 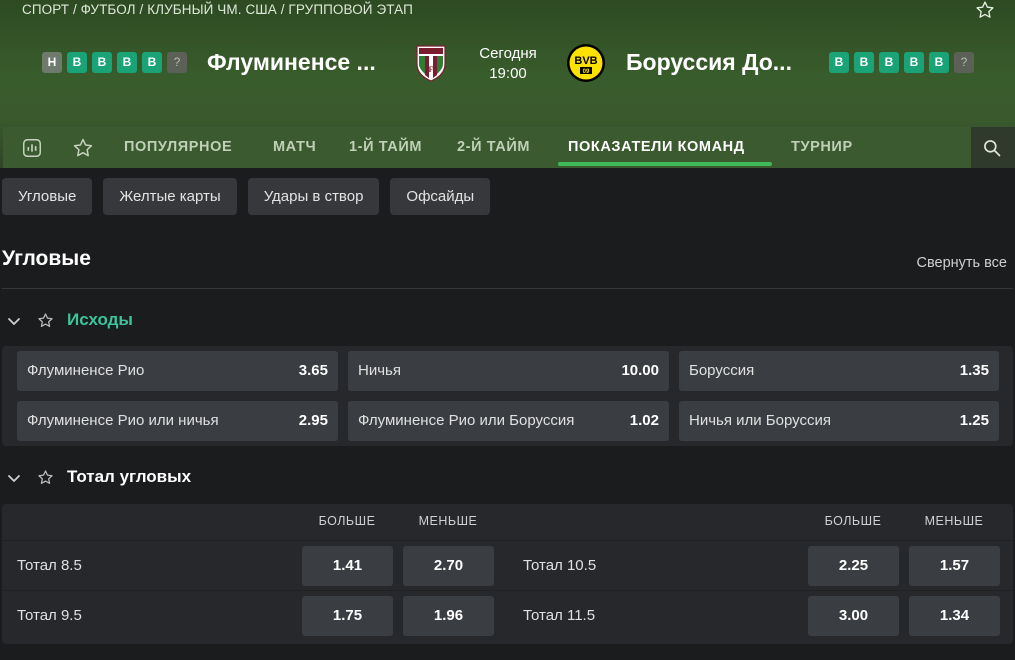 What do you see at coordinates (178, 147) in the screenshot?
I see `tab-popular: ПОПУЛЯРНОЕ` at bounding box center [178, 147].